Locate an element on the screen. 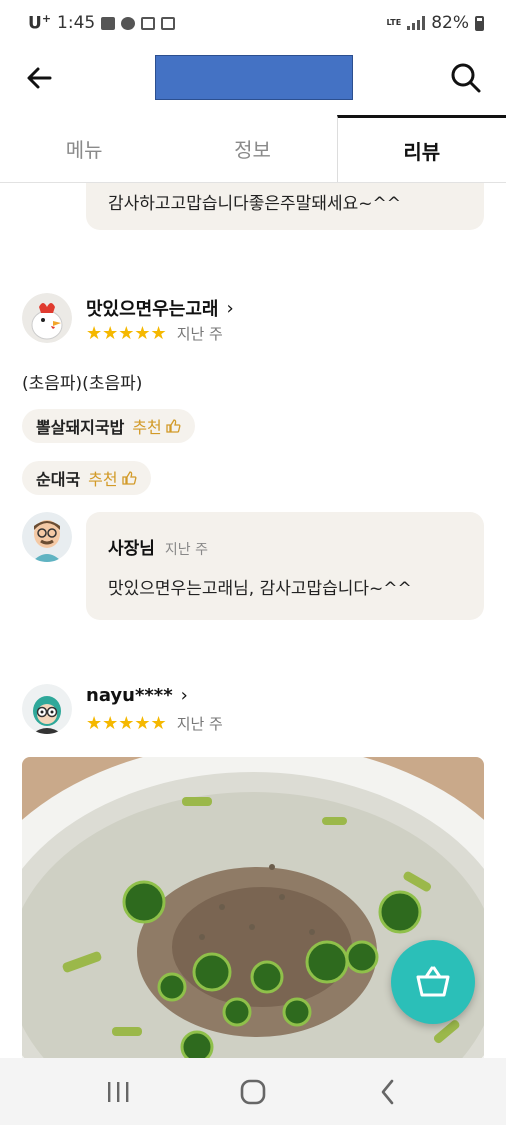  app-header is located at coordinates (253, 78).